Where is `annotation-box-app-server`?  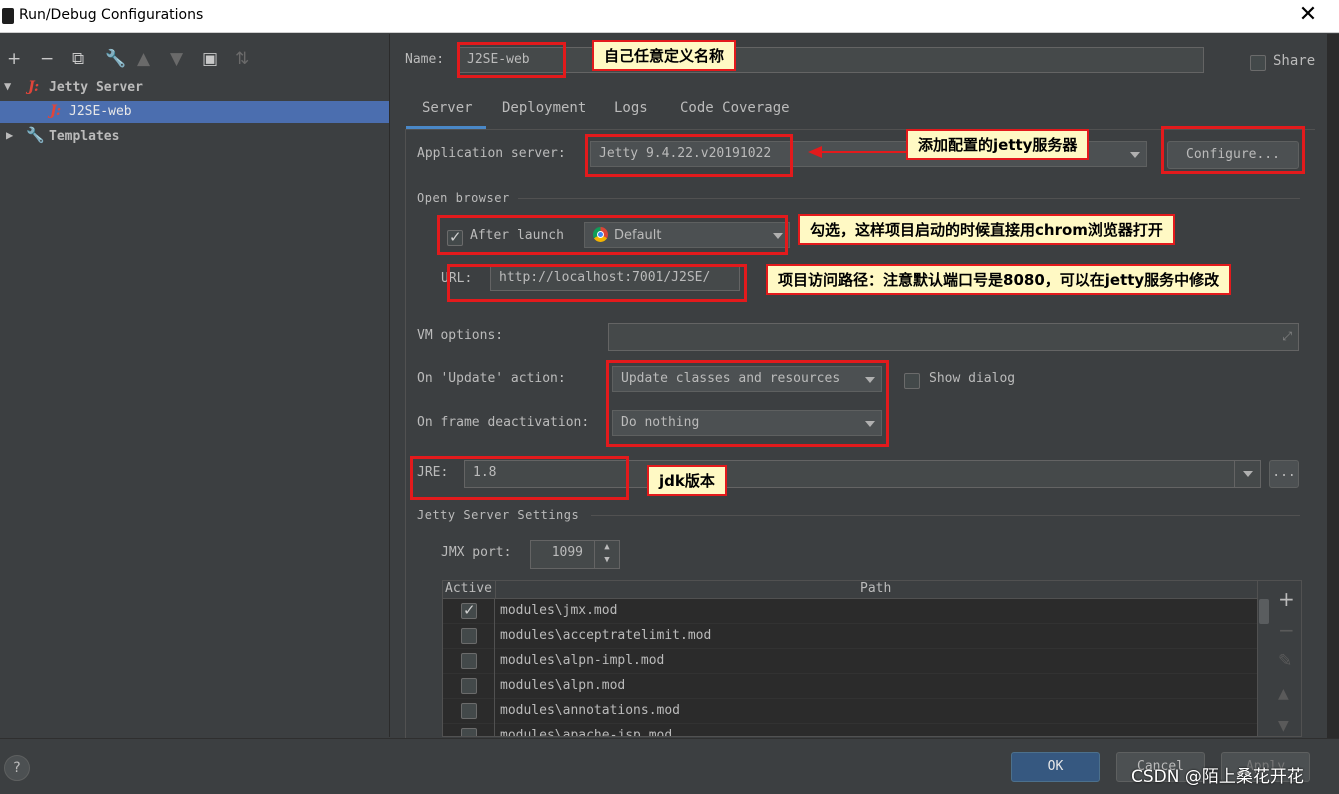 annotation-box-app-server is located at coordinates (689, 155).